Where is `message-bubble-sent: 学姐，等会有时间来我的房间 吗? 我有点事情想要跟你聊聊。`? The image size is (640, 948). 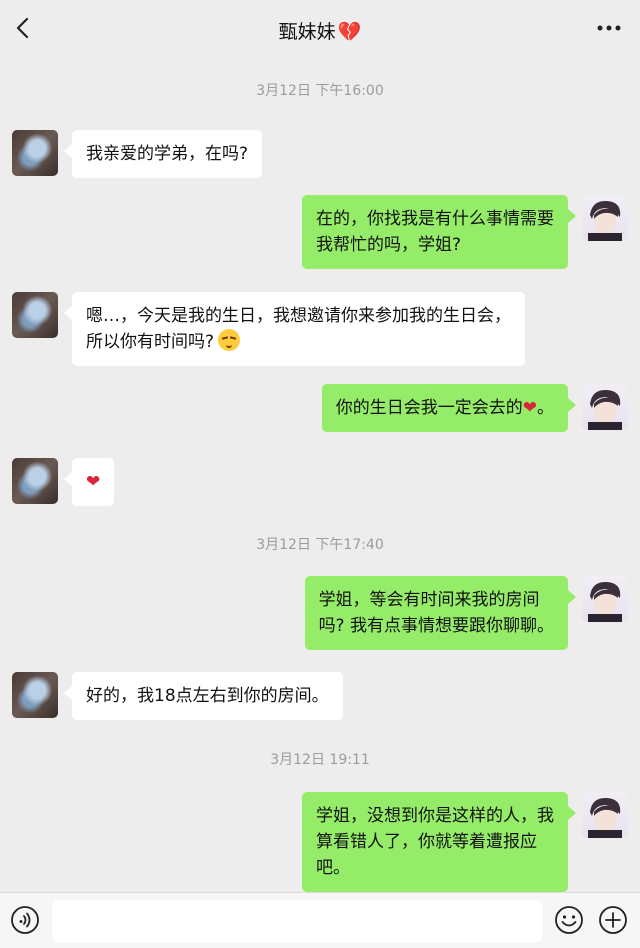 message-bubble-sent: 学姐，等会有时间来我的房间 吗? 我有点事情想要跟你聊聊。 is located at coordinates (440, 613).